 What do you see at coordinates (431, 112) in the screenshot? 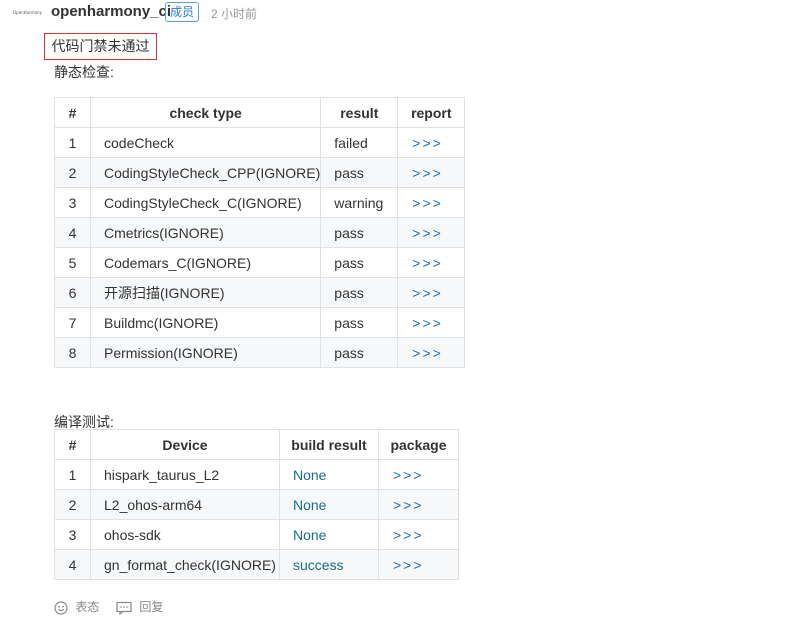
I see `column-header-report: report` at bounding box center [431, 112].